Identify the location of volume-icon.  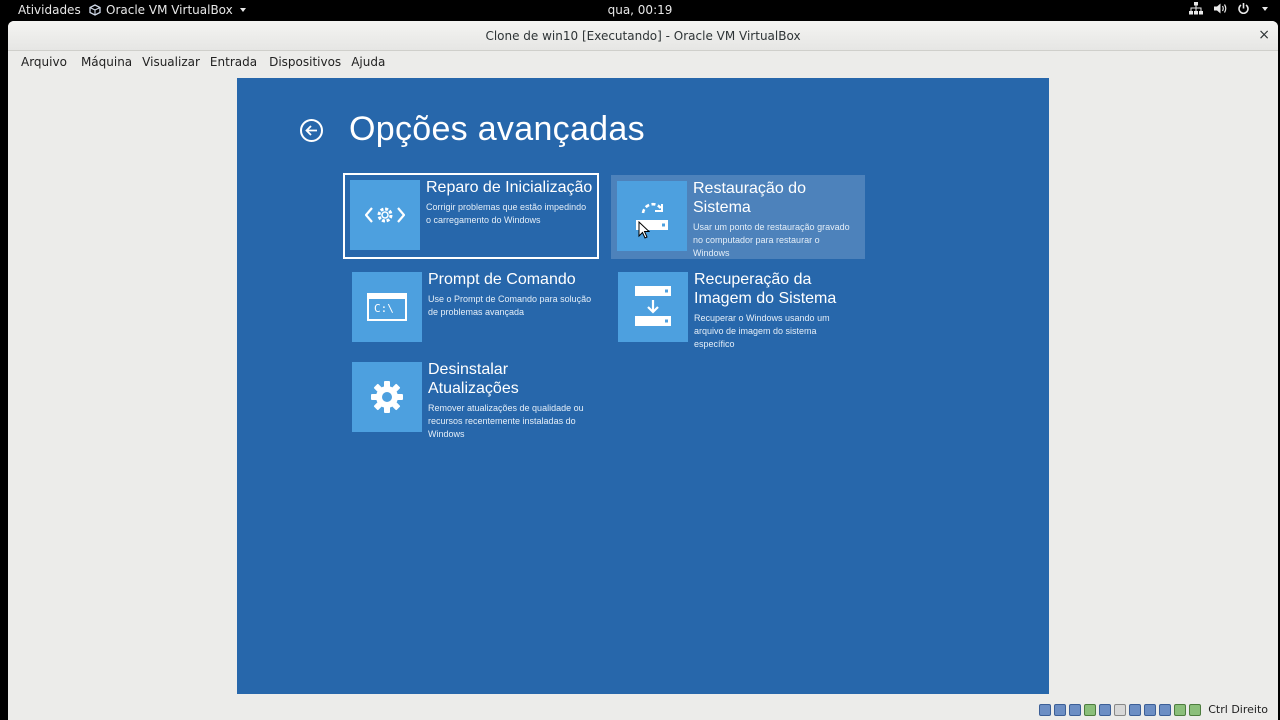
(1220, 8).